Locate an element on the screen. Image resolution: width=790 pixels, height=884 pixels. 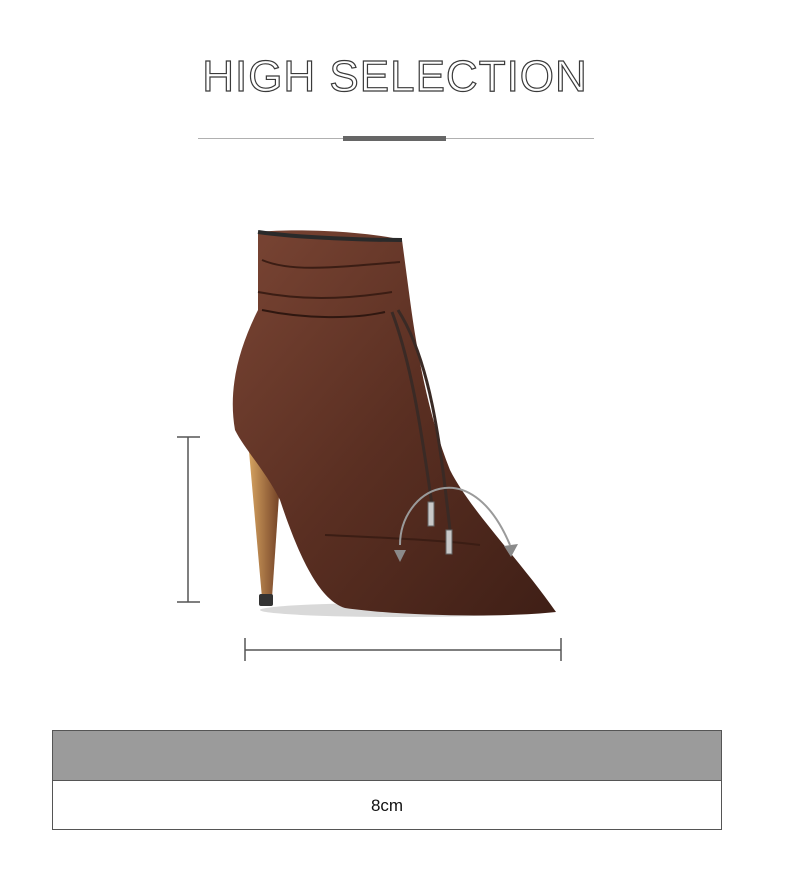
spec-table: 8cm is located at coordinates (387, 780).